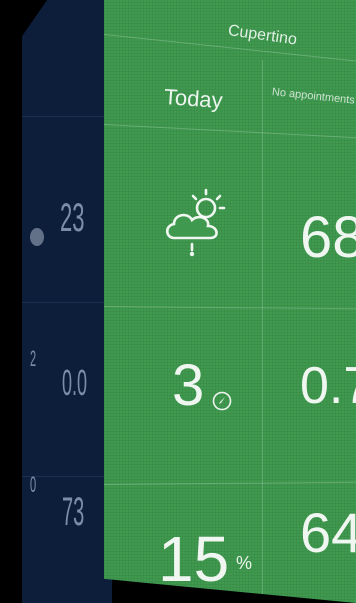 This screenshot has width=356, height=603. I want to click on side-precipitation: 0.0, so click(75, 382).